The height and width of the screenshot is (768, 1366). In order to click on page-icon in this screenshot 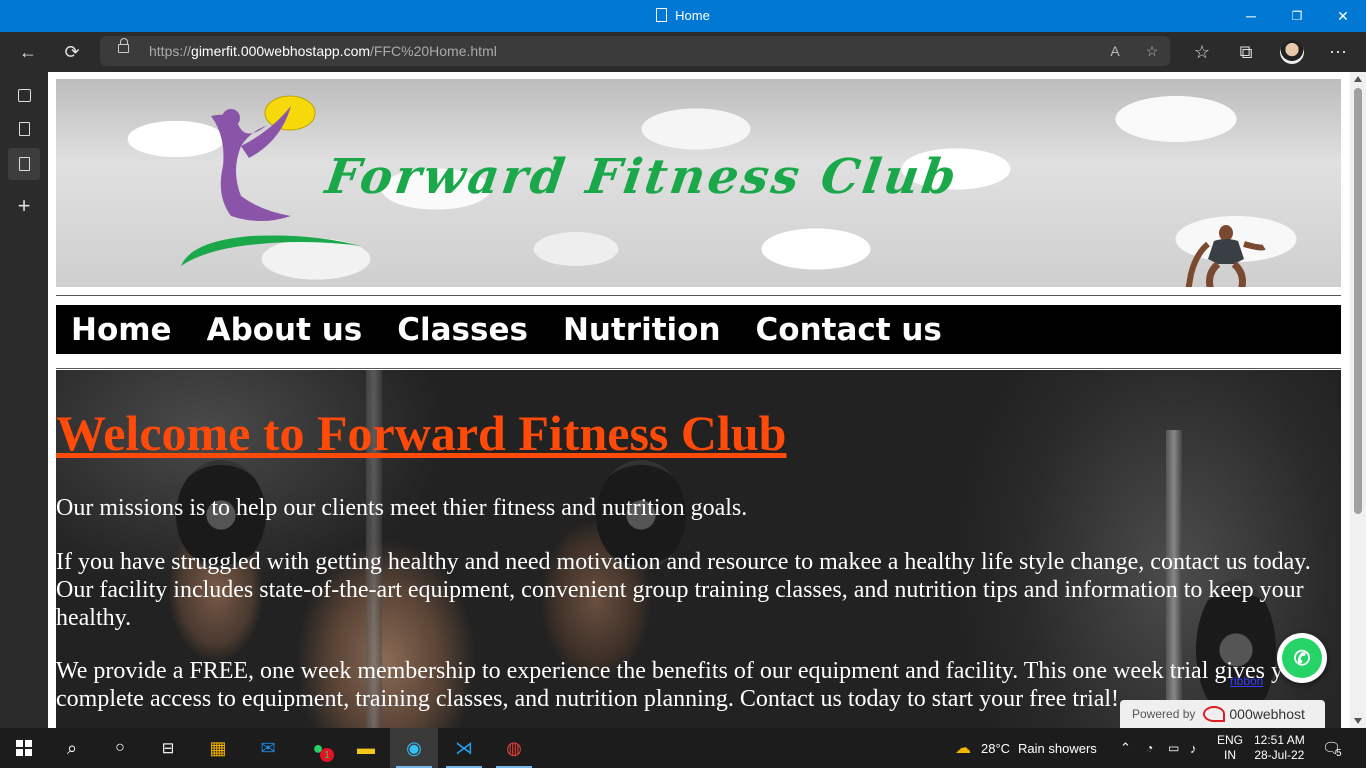, I will do `click(662, 15)`.